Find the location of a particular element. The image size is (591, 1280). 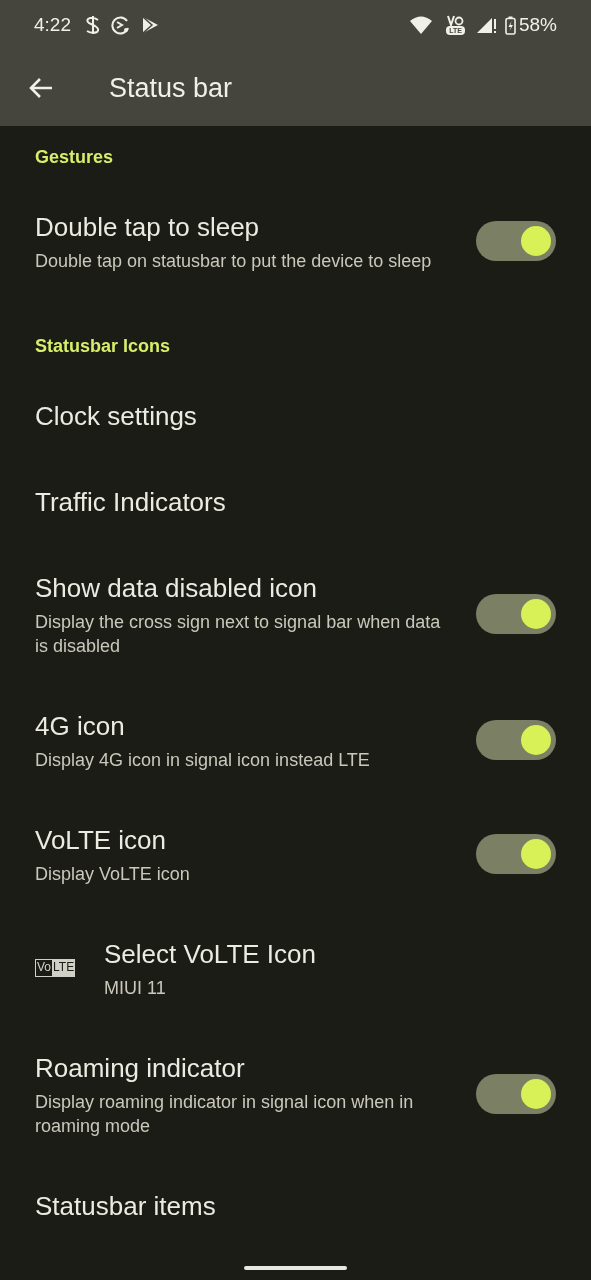

setting-row: Traffic Indicators is located at coordinates (295, 502).